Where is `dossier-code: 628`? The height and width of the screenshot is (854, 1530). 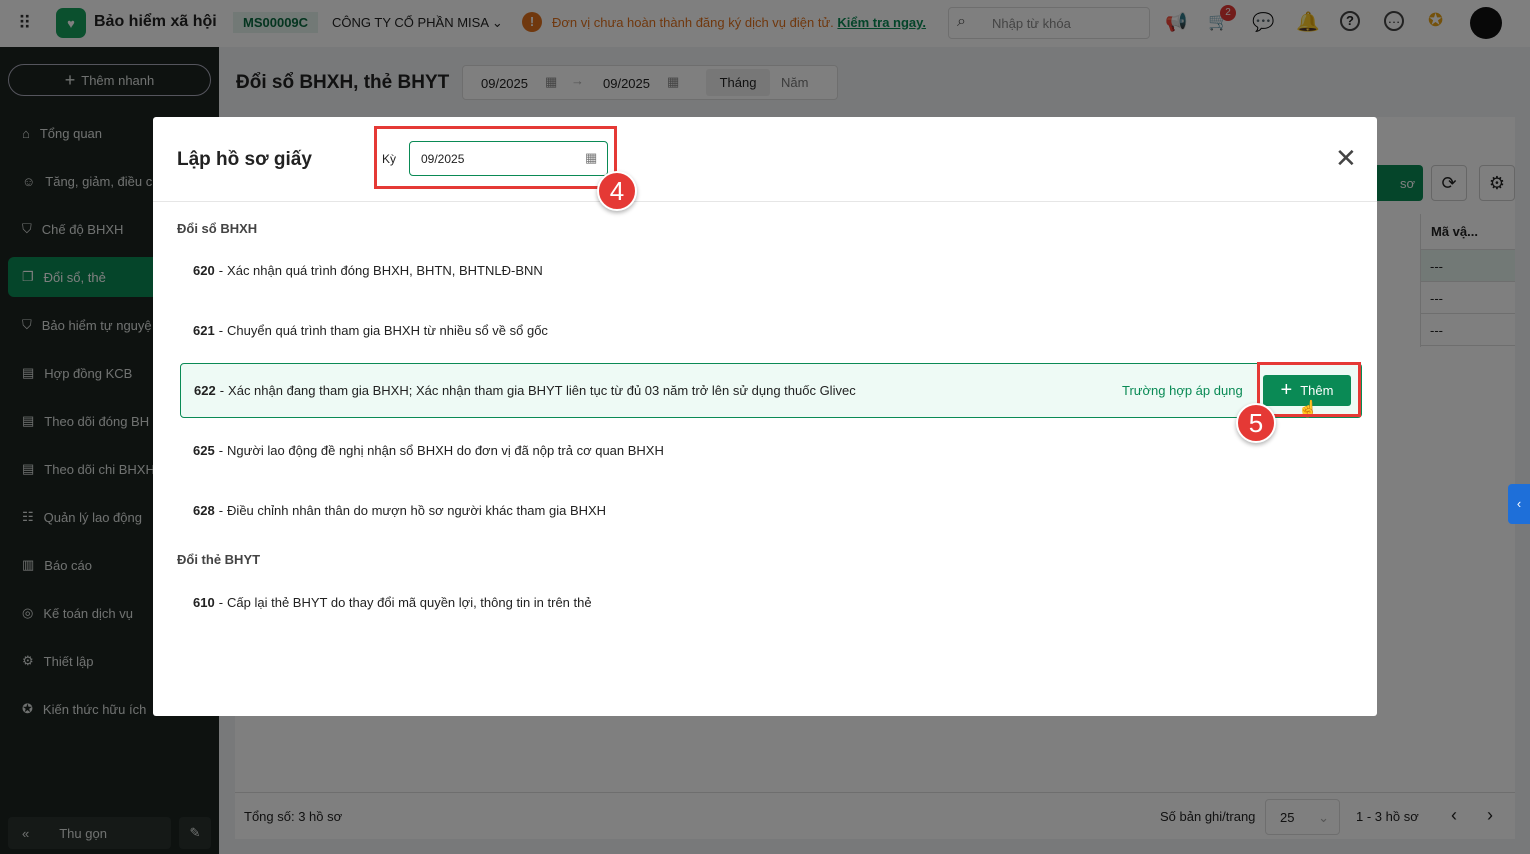 dossier-code: 628 is located at coordinates (204, 510).